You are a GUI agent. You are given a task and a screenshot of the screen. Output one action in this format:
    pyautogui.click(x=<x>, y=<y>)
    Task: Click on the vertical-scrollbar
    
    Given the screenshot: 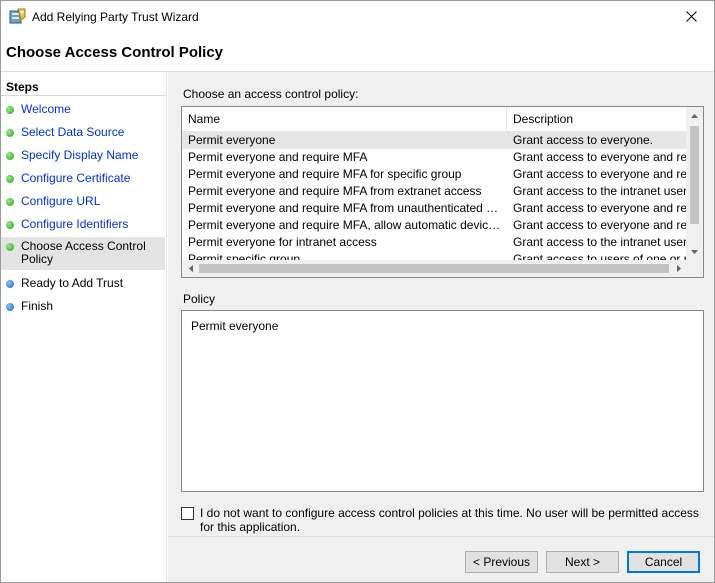 What is the action you would take?
    pyautogui.click(x=694, y=183)
    